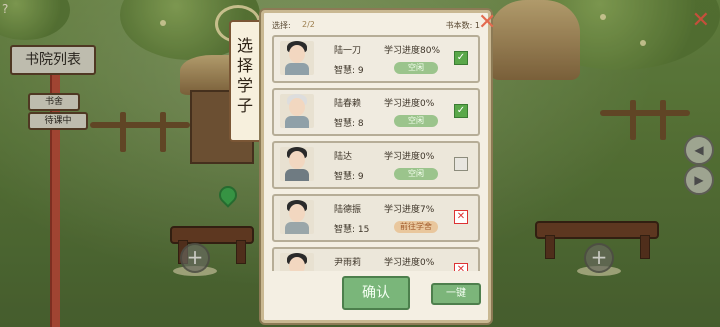  Describe the element at coordinates (245, 75) in the screenshot. I see `panel-title: 选择学子` at that location.